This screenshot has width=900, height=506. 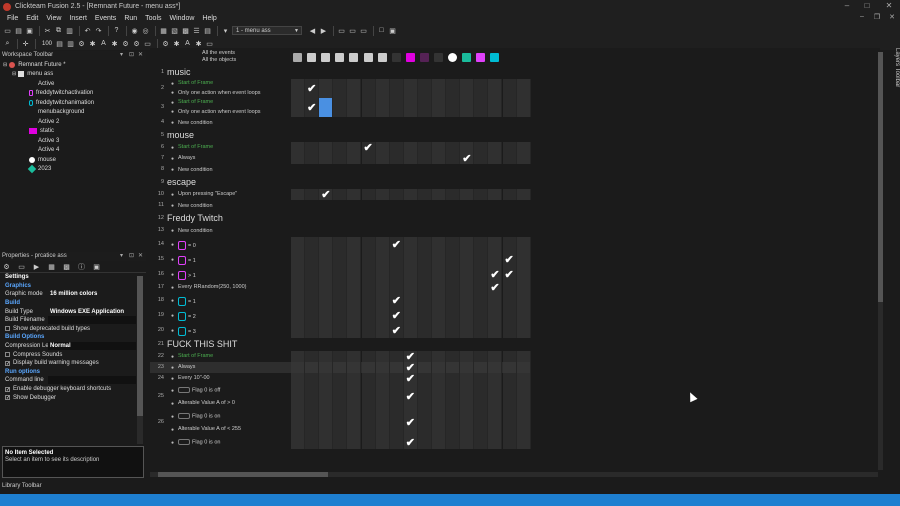 I want to click on run-options-section: Run options, so click(x=68, y=372).